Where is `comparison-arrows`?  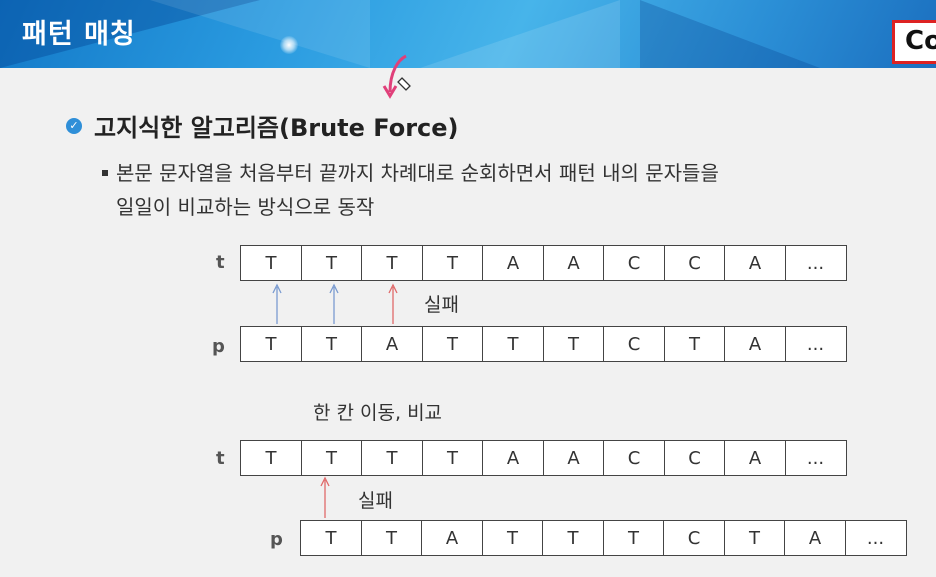 comparison-arrows is located at coordinates (335, 400).